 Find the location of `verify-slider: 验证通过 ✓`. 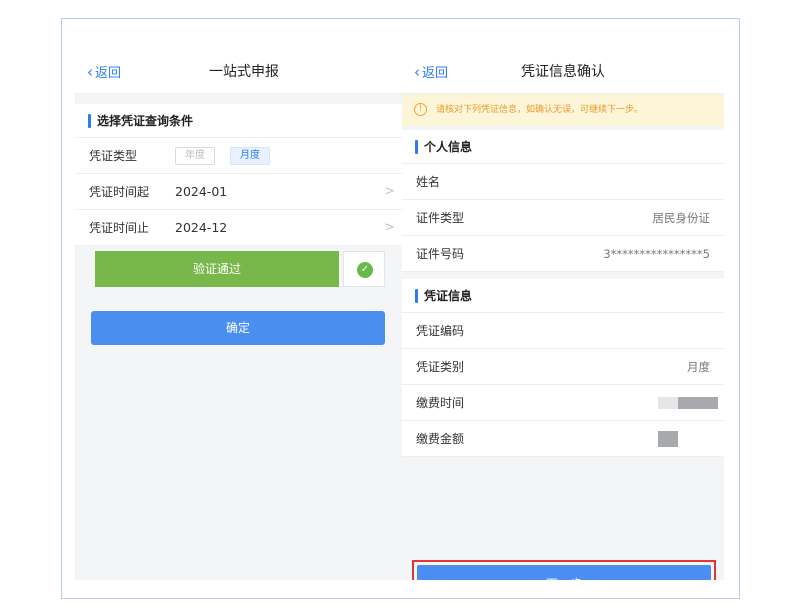

verify-slider: 验证通过 ✓ is located at coordinates (240, 269).